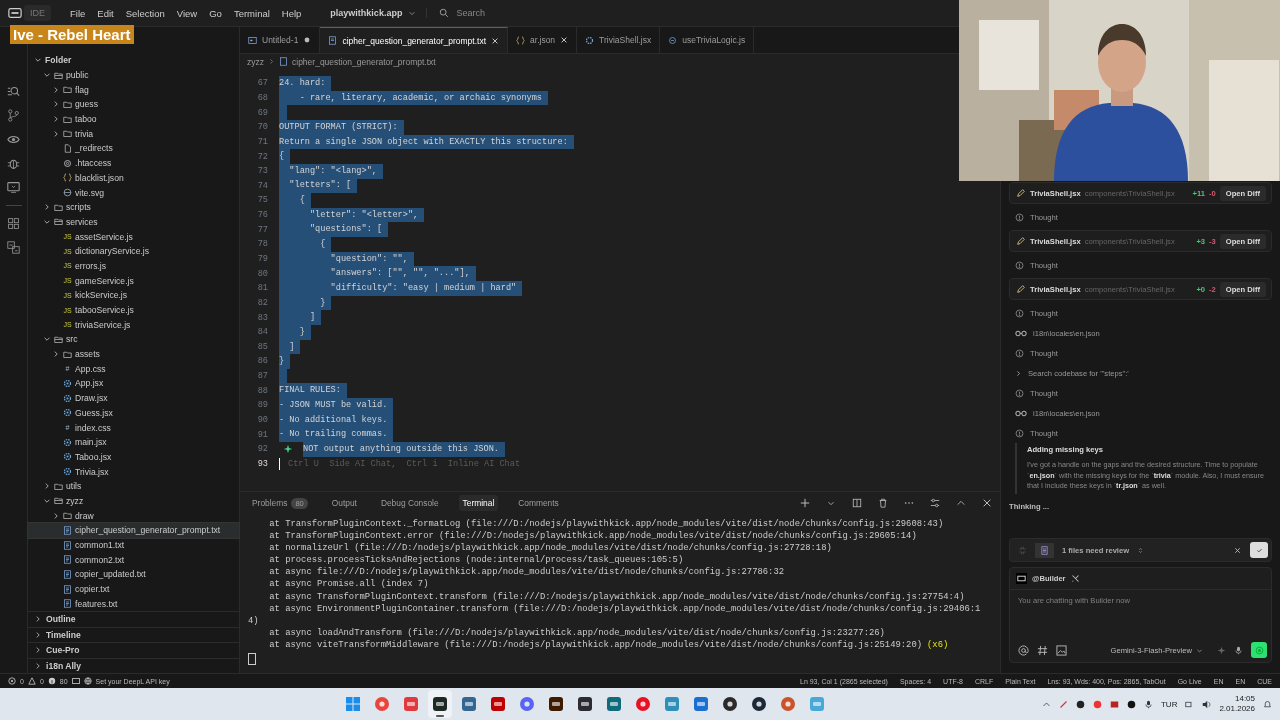 The height and width of the screenshot is (720, 1280). I want to click on gear-icon, so click(67, 163).